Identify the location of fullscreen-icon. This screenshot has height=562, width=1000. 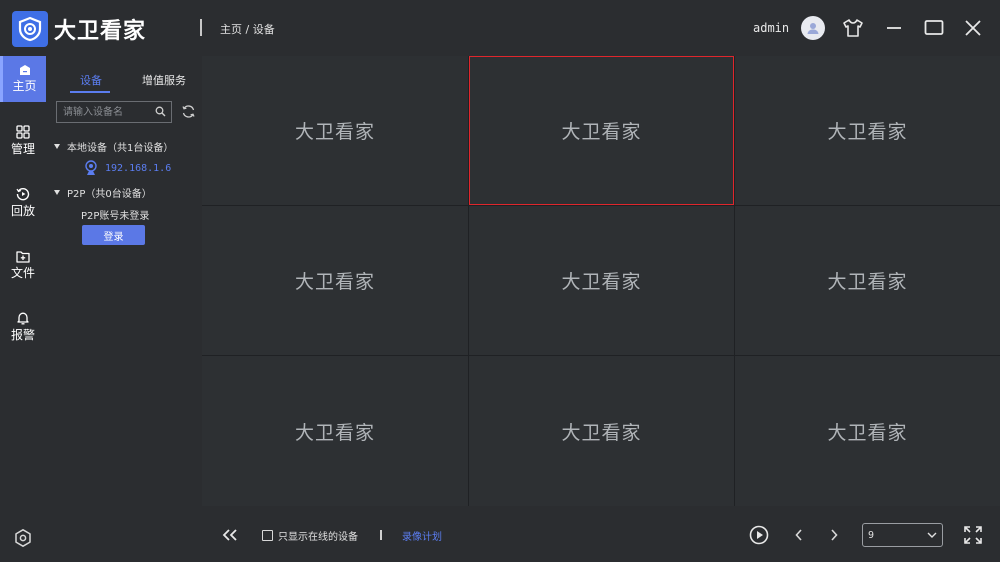
(973, 535).